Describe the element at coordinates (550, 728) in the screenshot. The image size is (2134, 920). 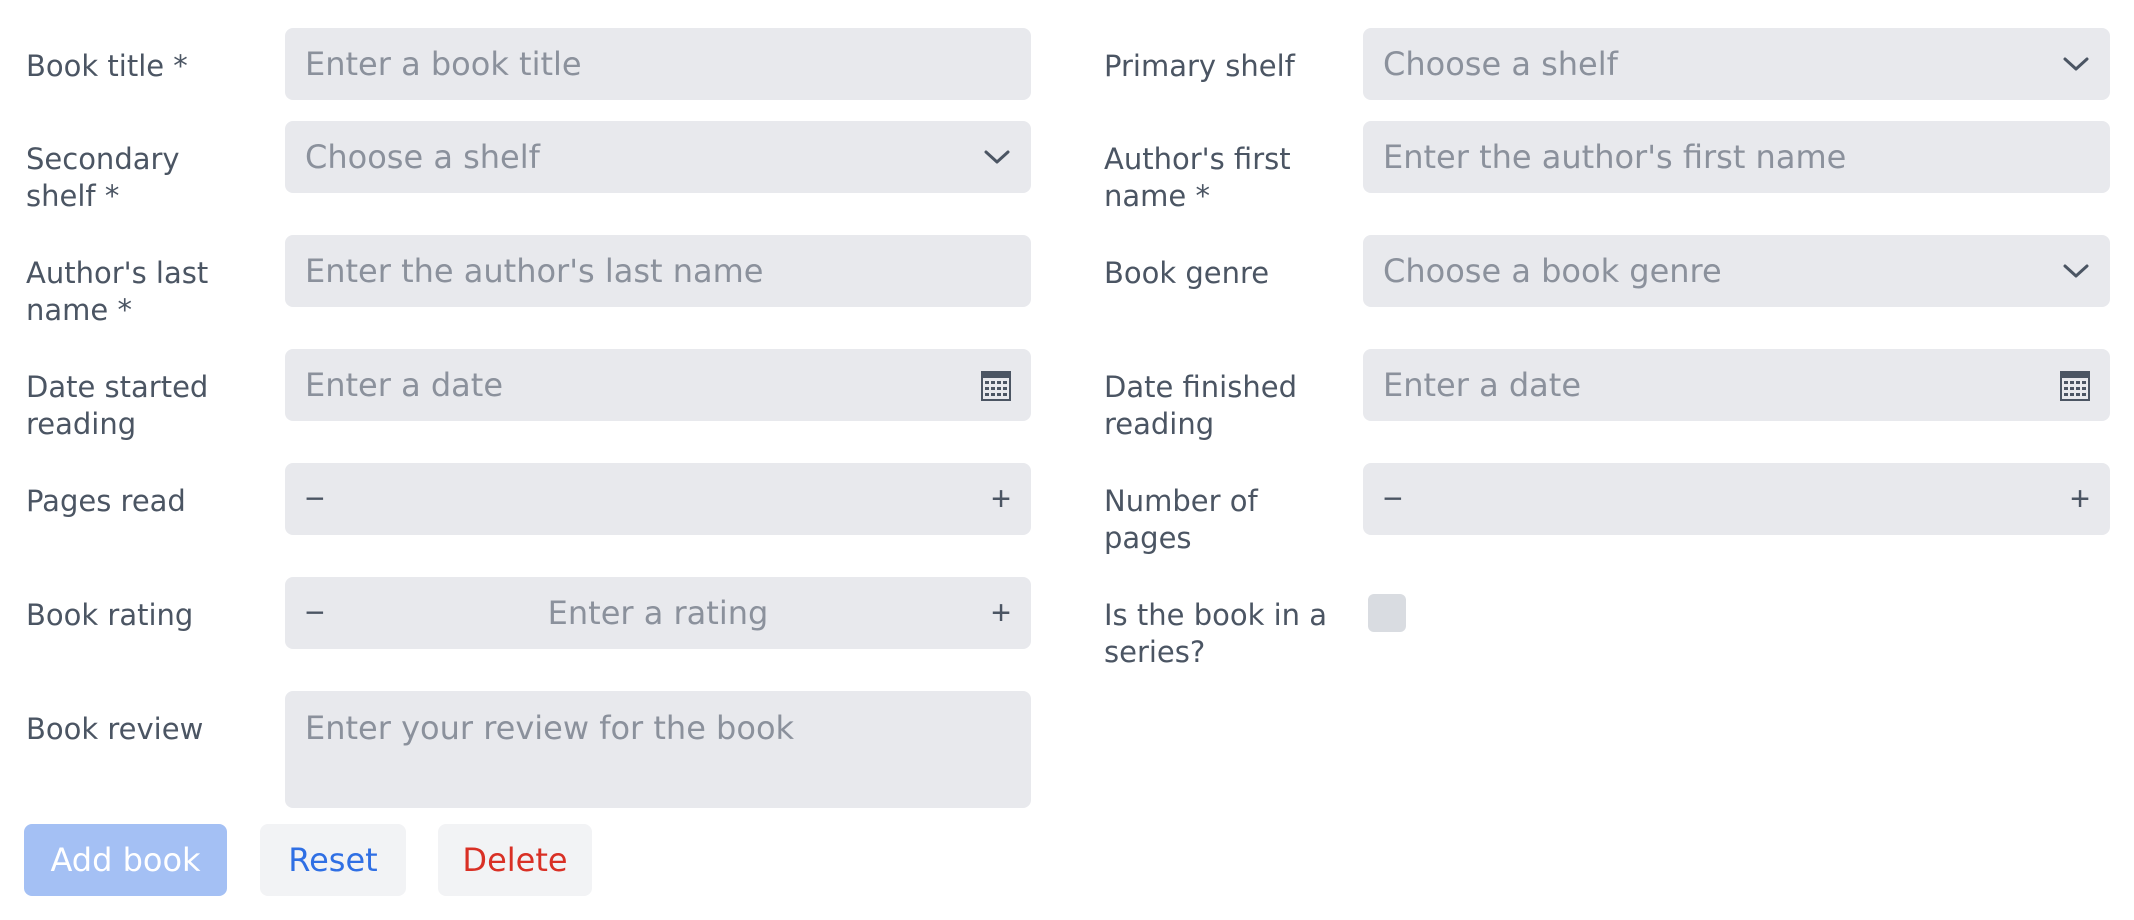
I see `book-review-placeholder: Enter your review for the book` at that location.